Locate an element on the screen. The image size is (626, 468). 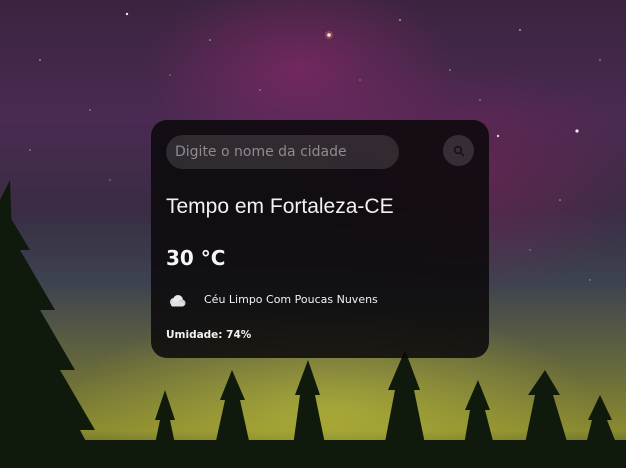
temperature-value: 30 °C is located at coordinates (196, 258).